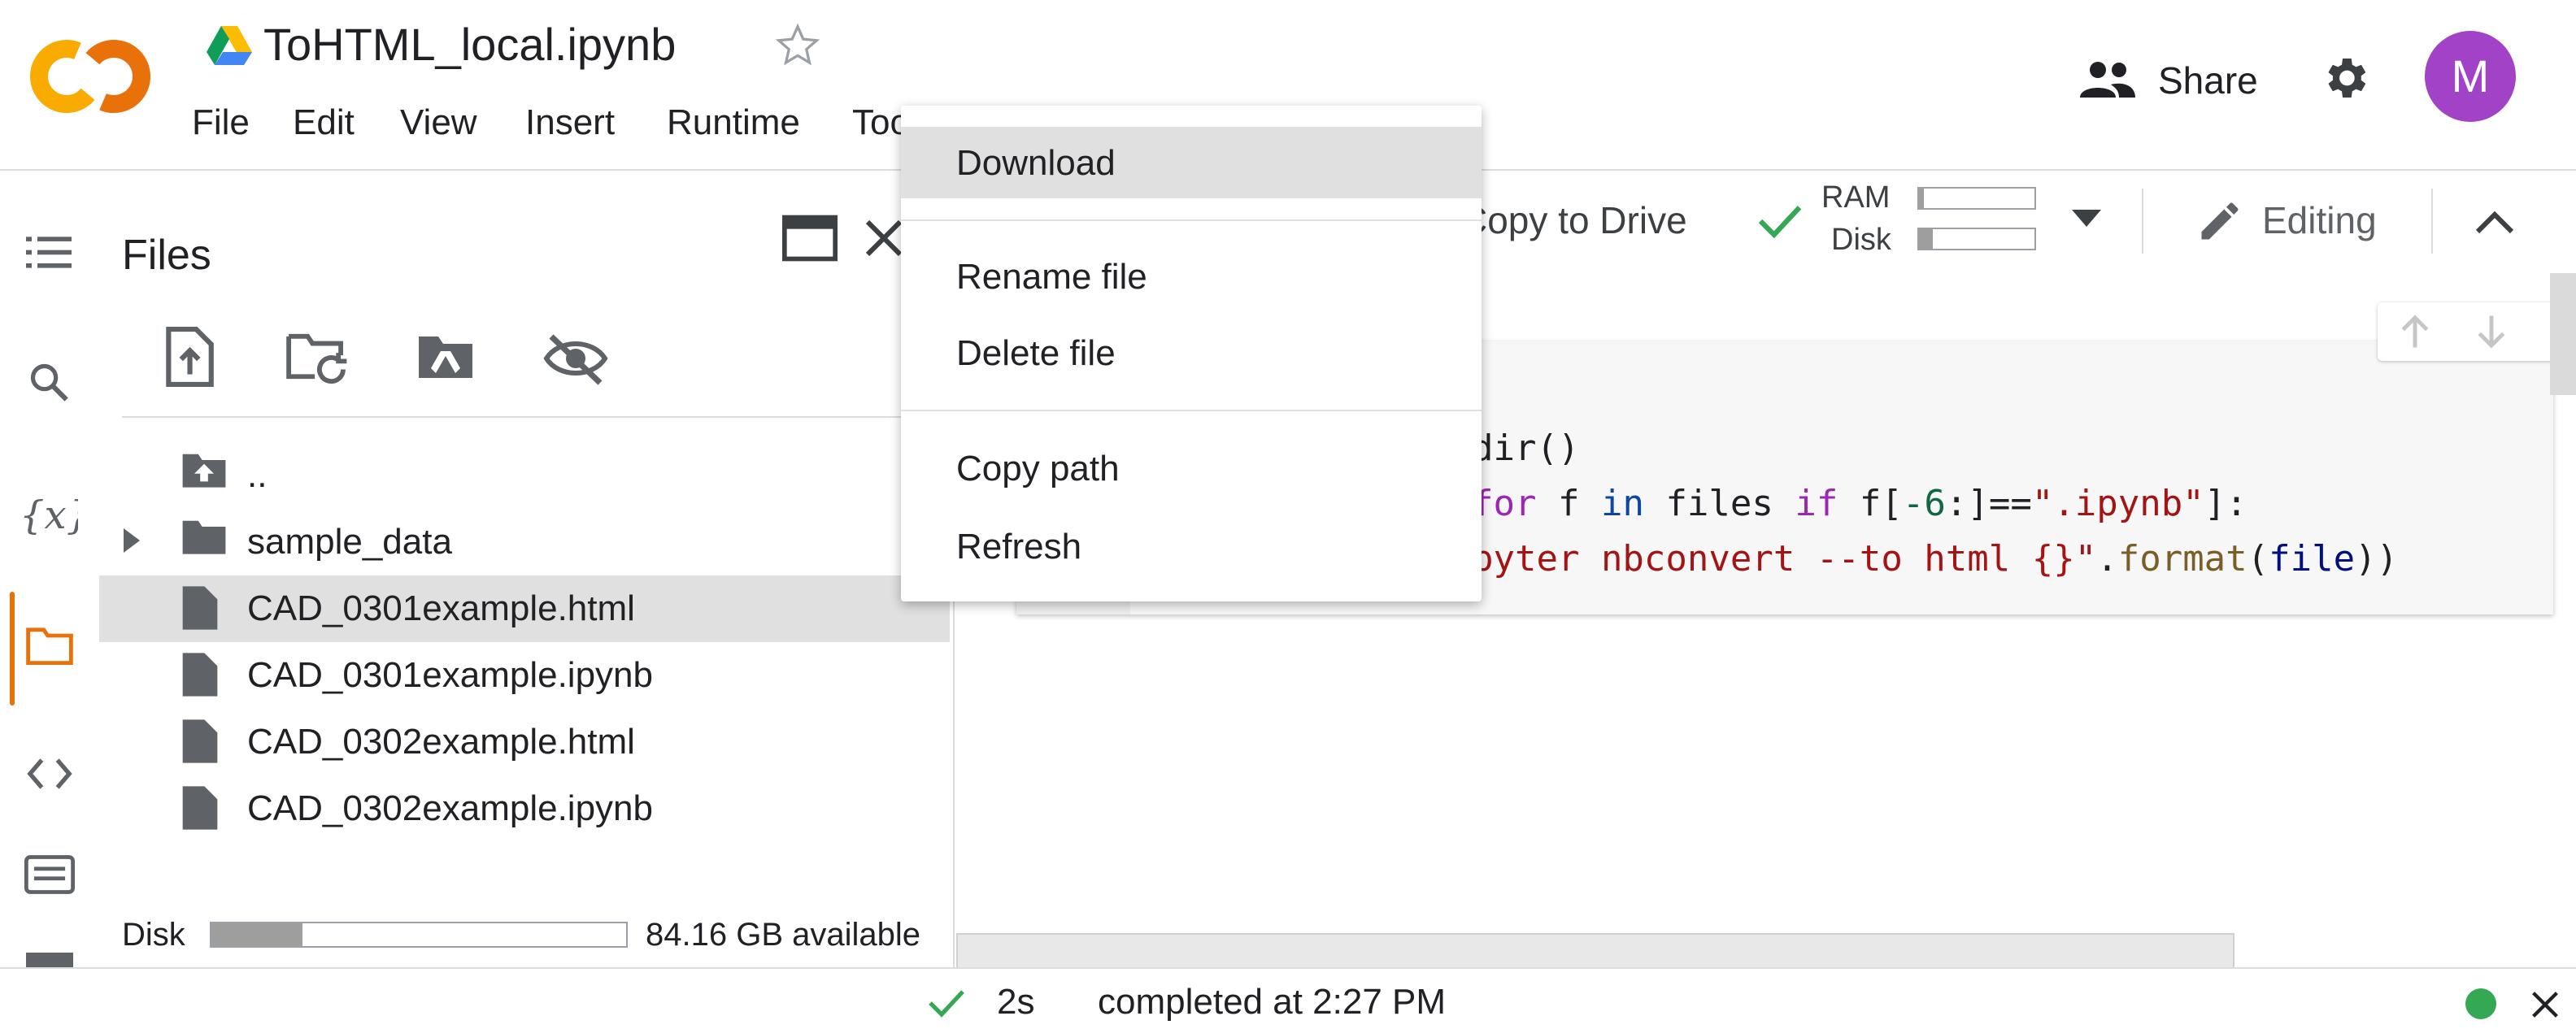  What do you see at coordinates (450, 675) in the screenshot?
I see `file-name: CAD_0301example.ipynb` at bounding box center [450, 675].